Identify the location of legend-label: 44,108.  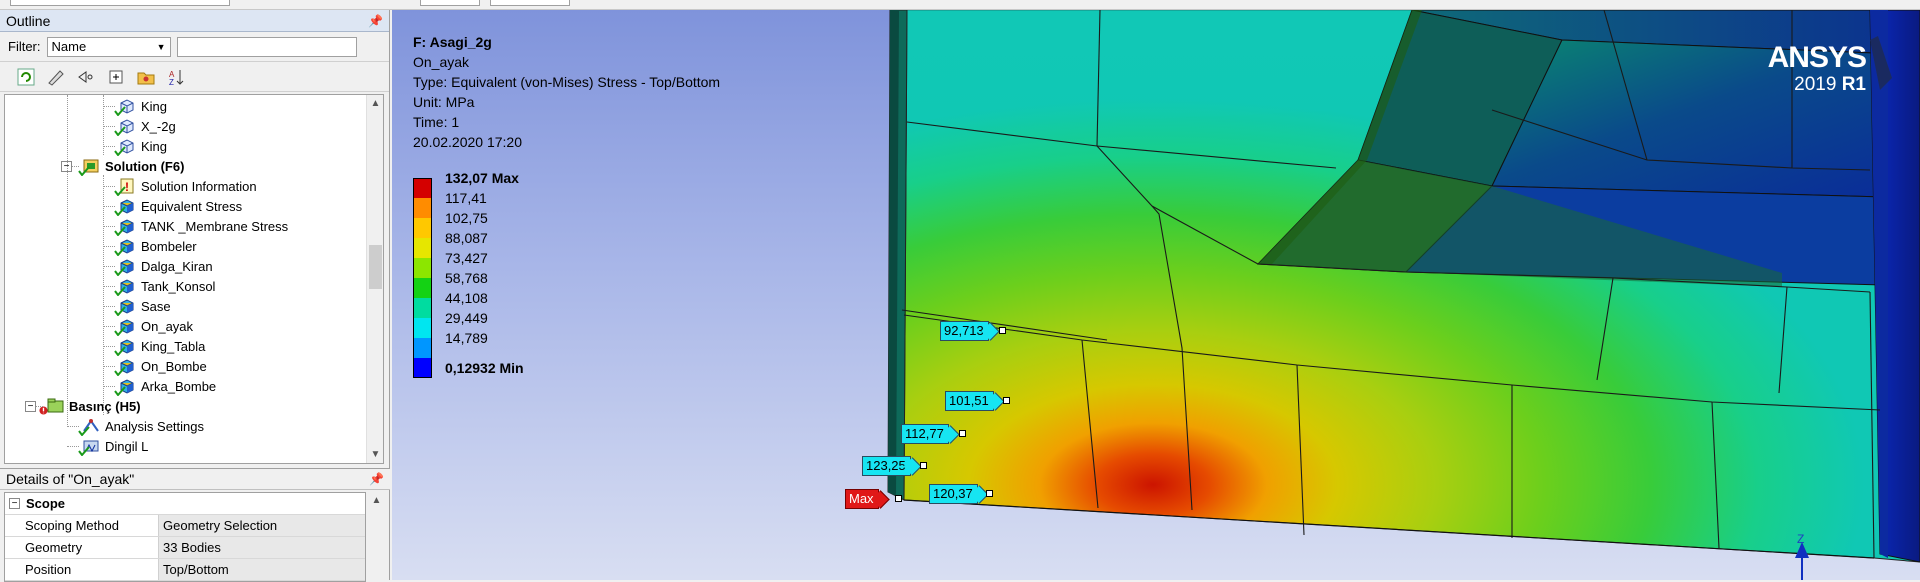
(466, 298).